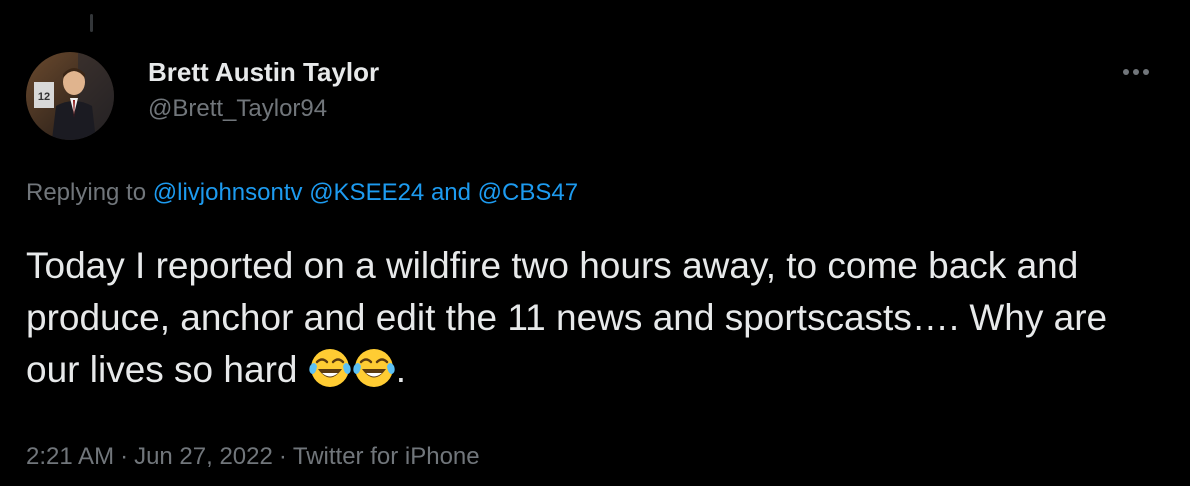 This screenshot has height=486, width=1190. What do you see at coordinates (91, 23) in the screenshot?
I see `thread-connector-line` at bounding box center [91, 23].